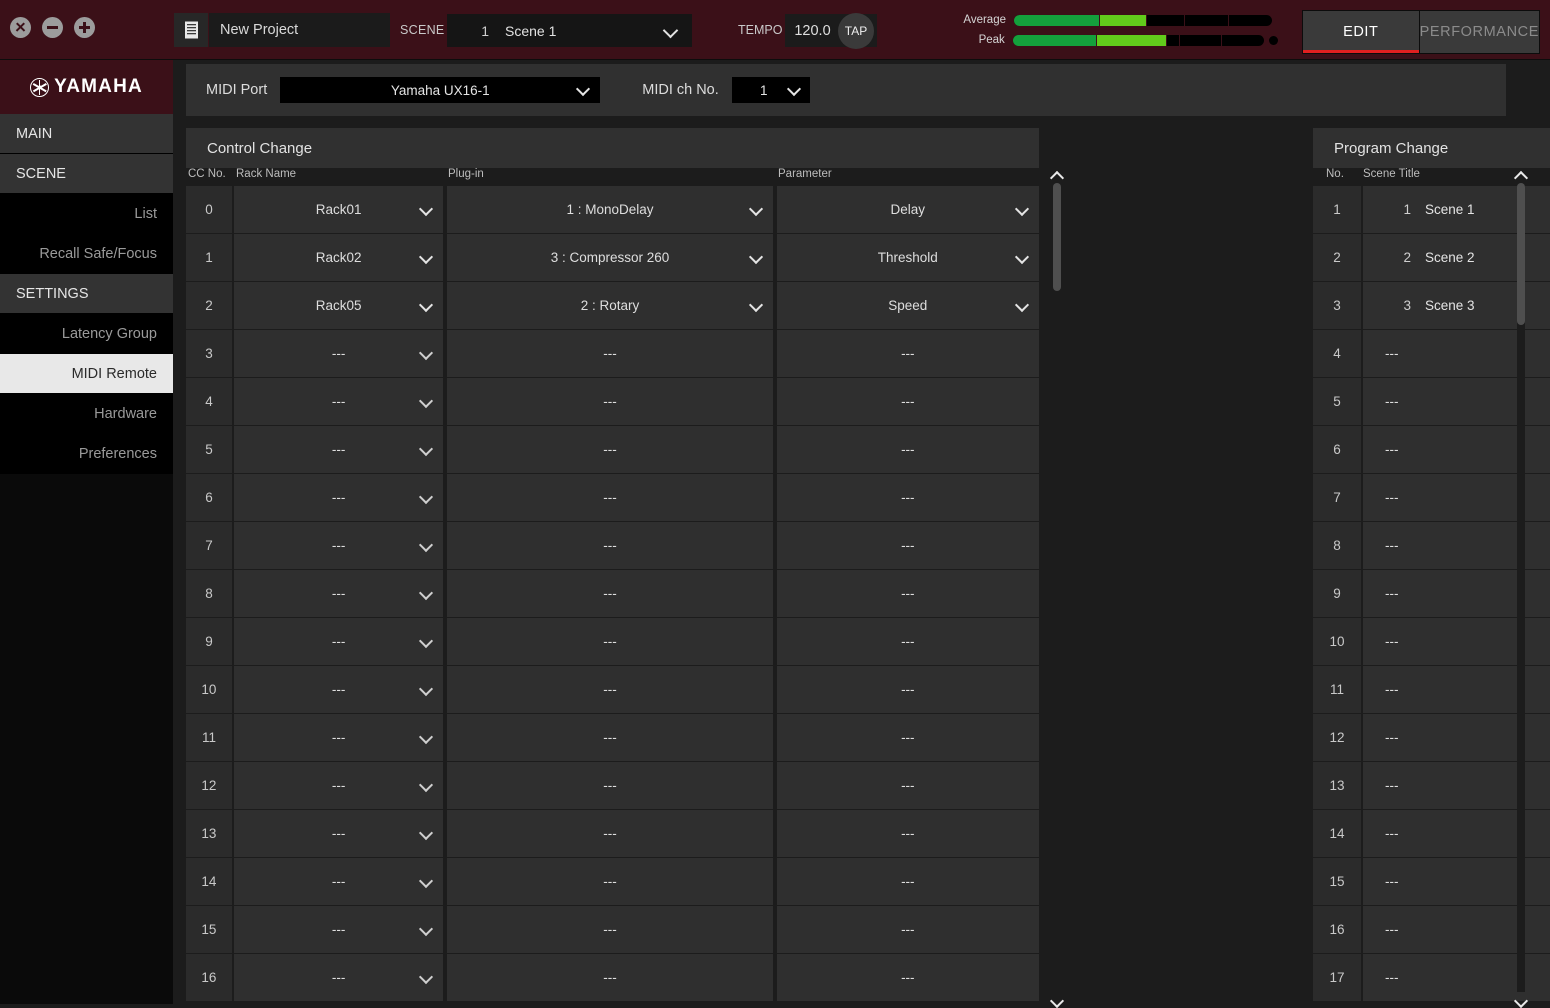 The image size is (1550, 1008). I want to click on sidebar-item-hardware: Hardware, so click(86, 414).